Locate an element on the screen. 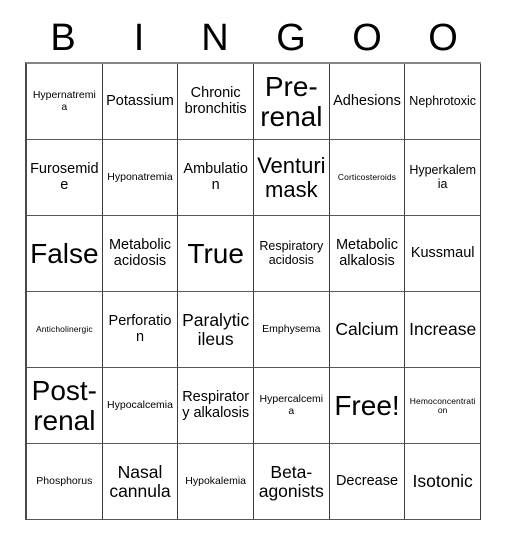 The image size is (506, 544). bingo-cell-label: Pre-renal is located at coordinates (291, 101).